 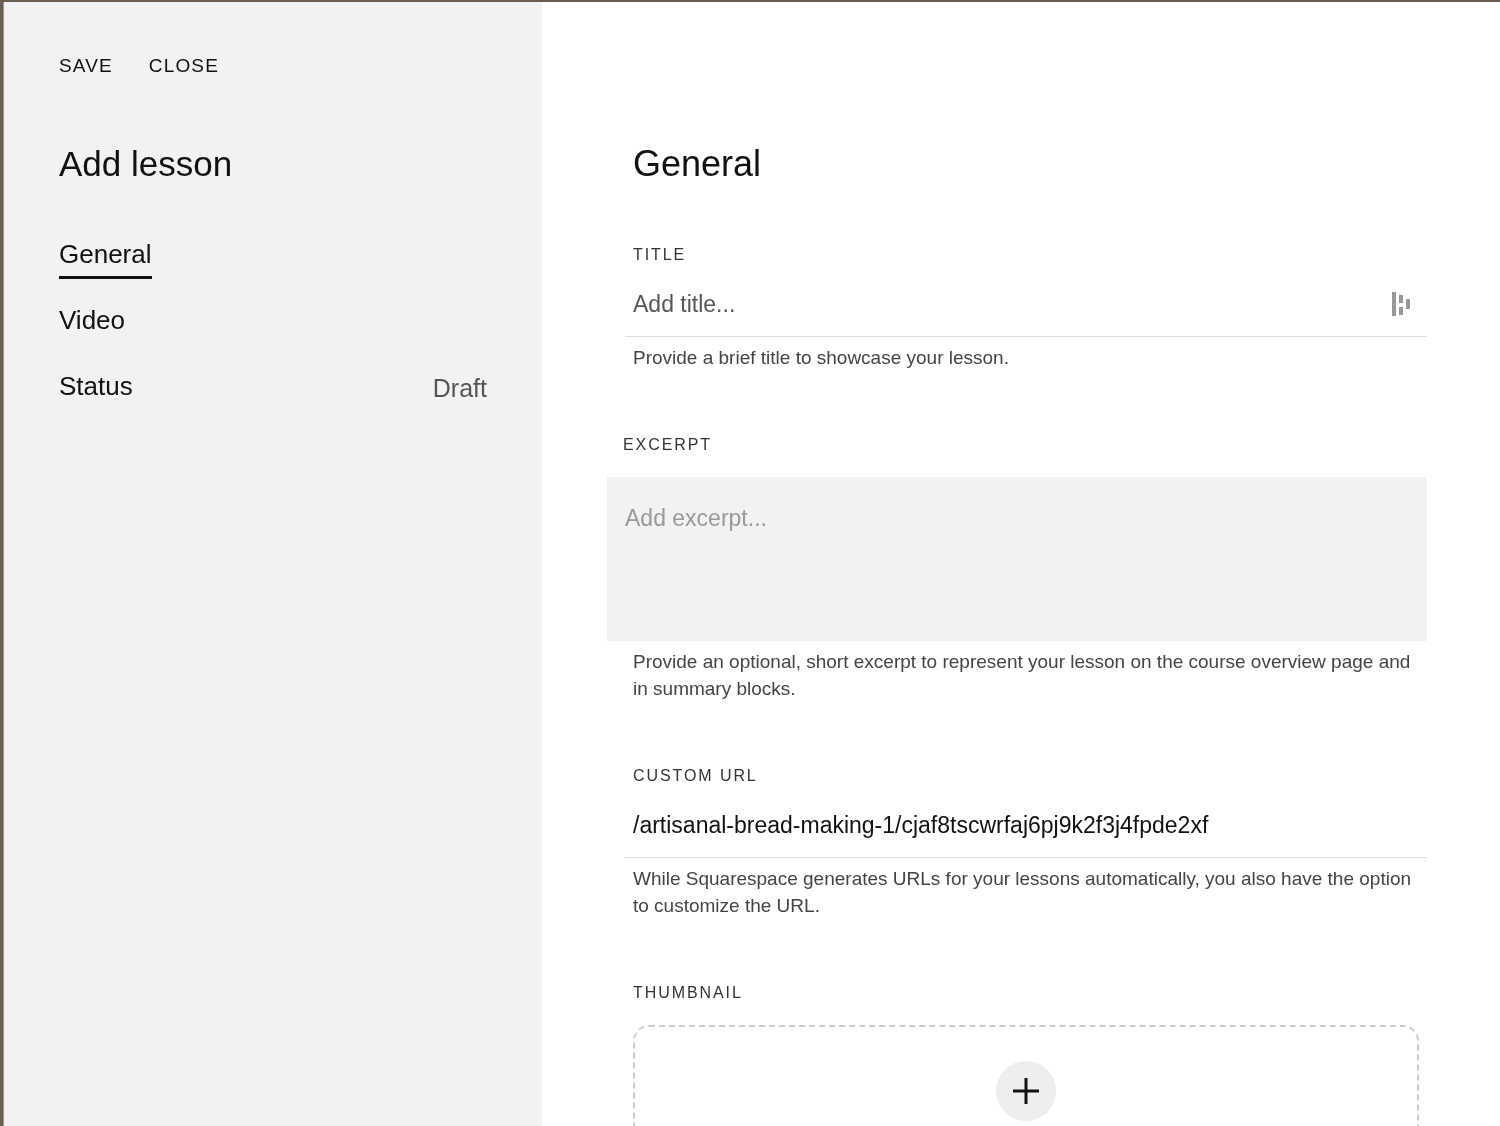 I want to click on sidebar-tab: Status, so click(x=96, y=388).